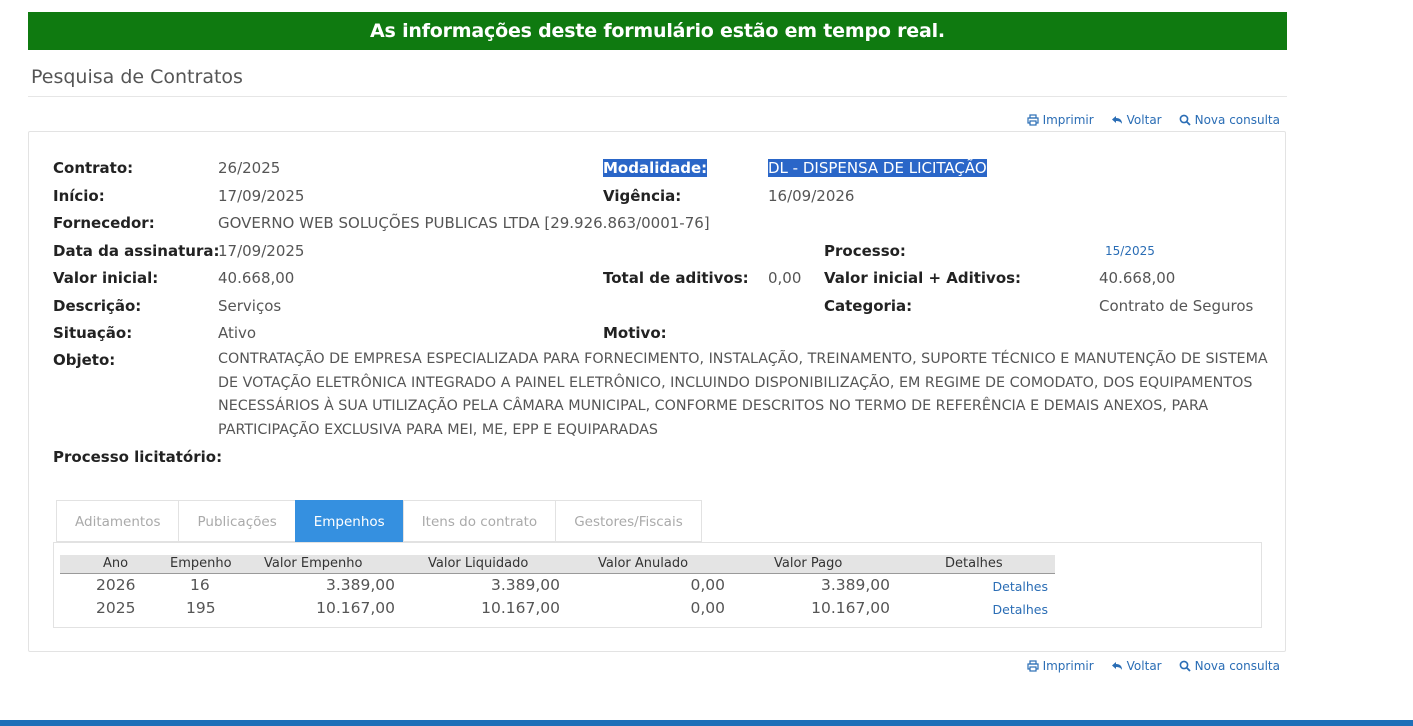 The image size is (1413, 726). I want to click on contrato-value: 26/2025, so click(249, 168).